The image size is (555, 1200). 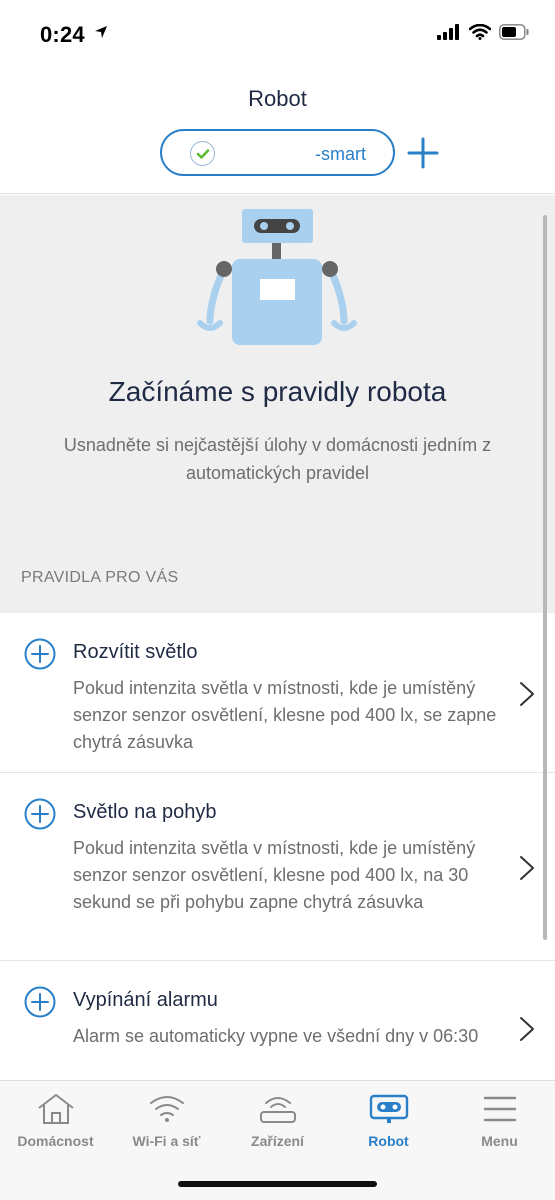 I want to click on status-bar: 0:24, so click(x=277, y=35).